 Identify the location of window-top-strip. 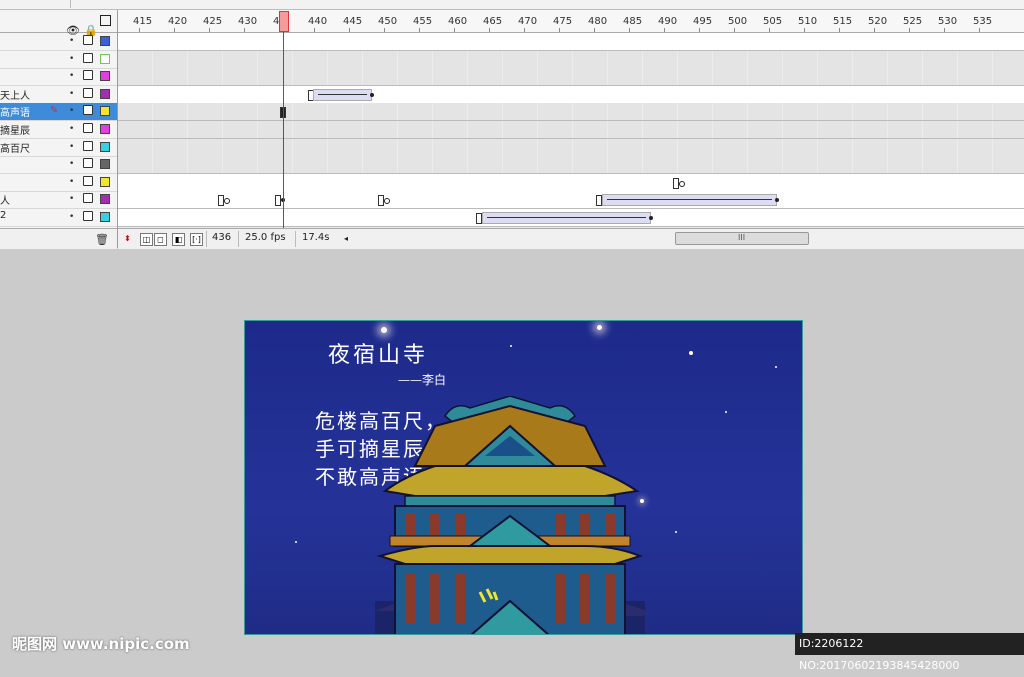
(512, 5).